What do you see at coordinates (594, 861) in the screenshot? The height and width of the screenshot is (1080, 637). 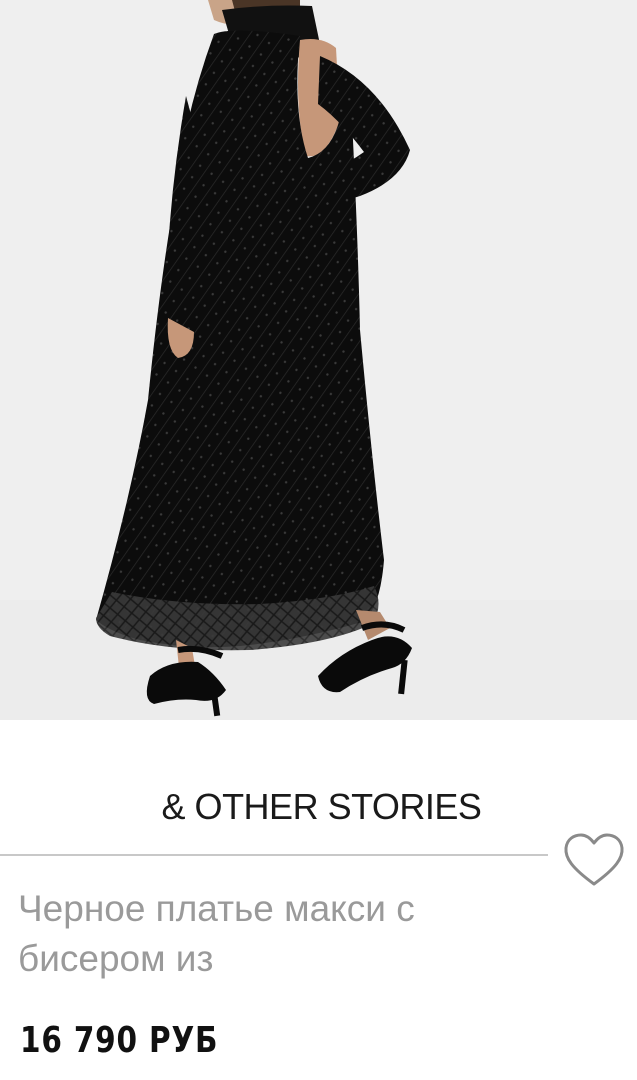 I see `heart-outline-icon` at bounding box center [594, 861].